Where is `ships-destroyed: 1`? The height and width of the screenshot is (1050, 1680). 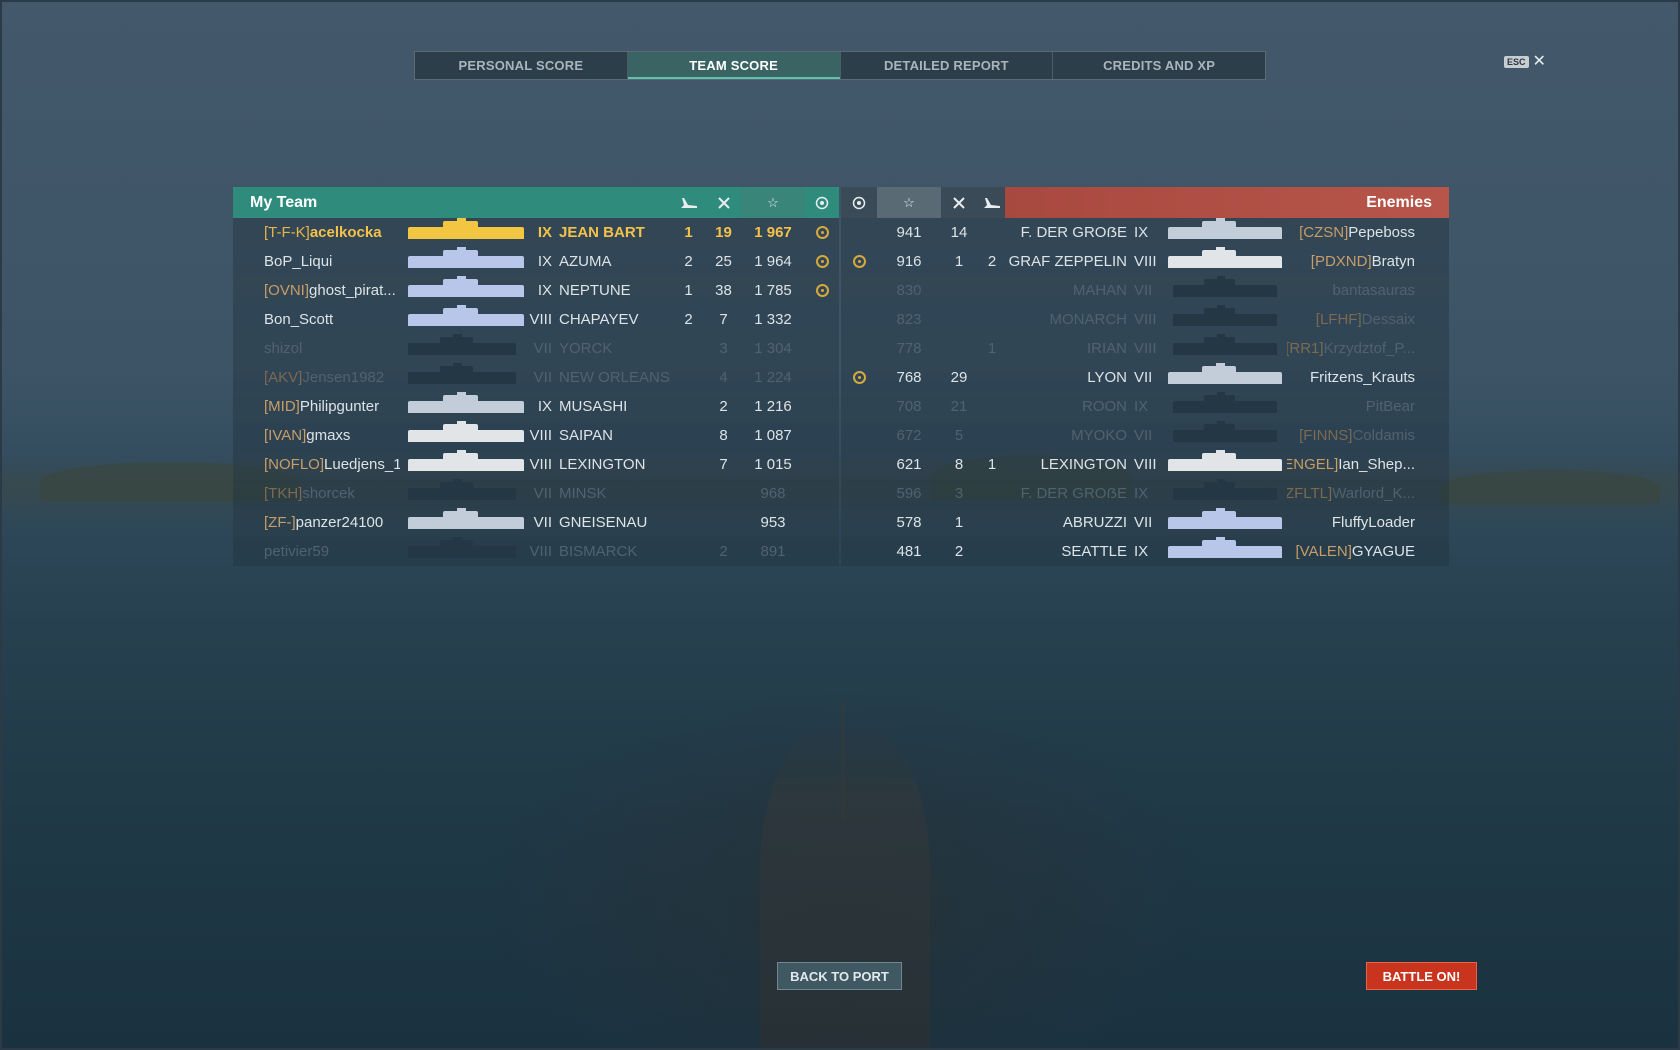 ships-destroyed: 1 is located at coordinates (959, 522).